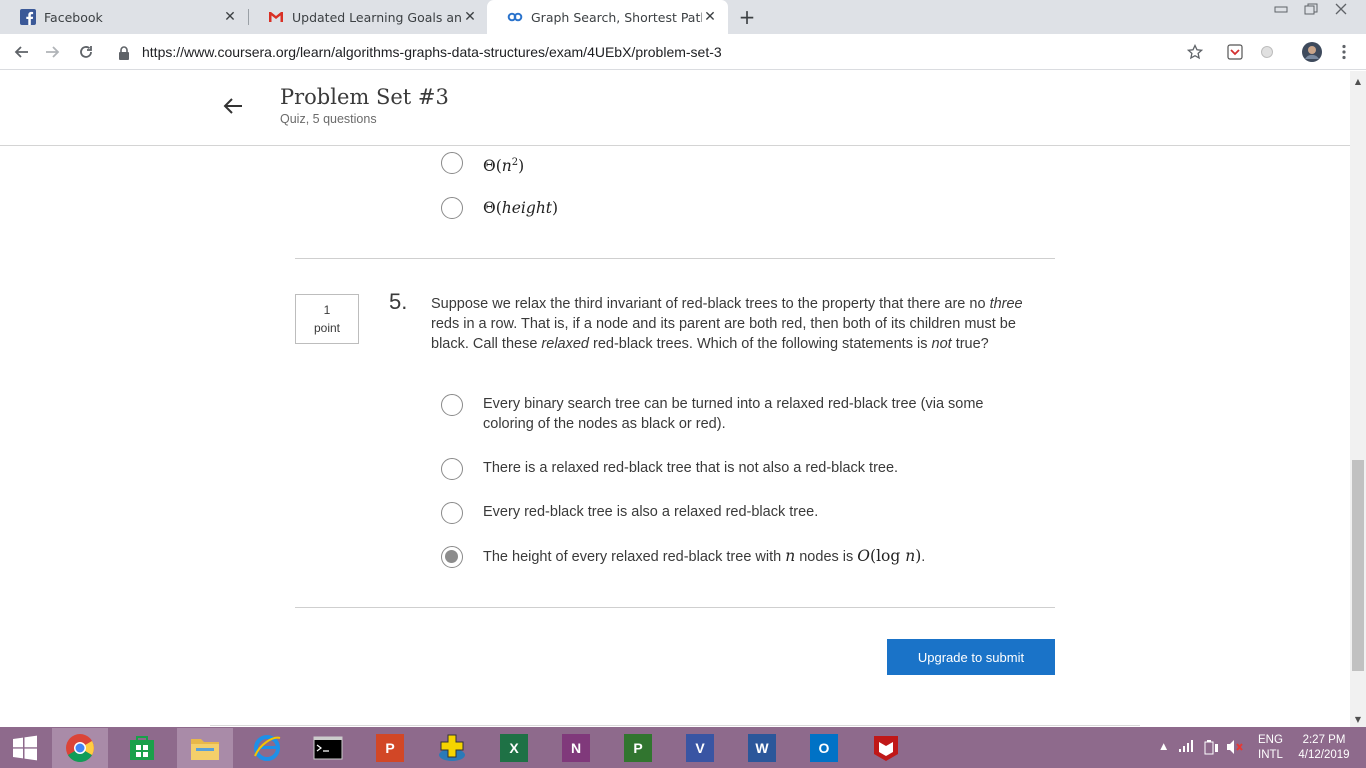 The height and width of the screenshot is (768, 1366). Describe the element at coordinates (1324, 750) in the screenshot. I see `clock: 2:27 PM 4/12/2019` at that location.